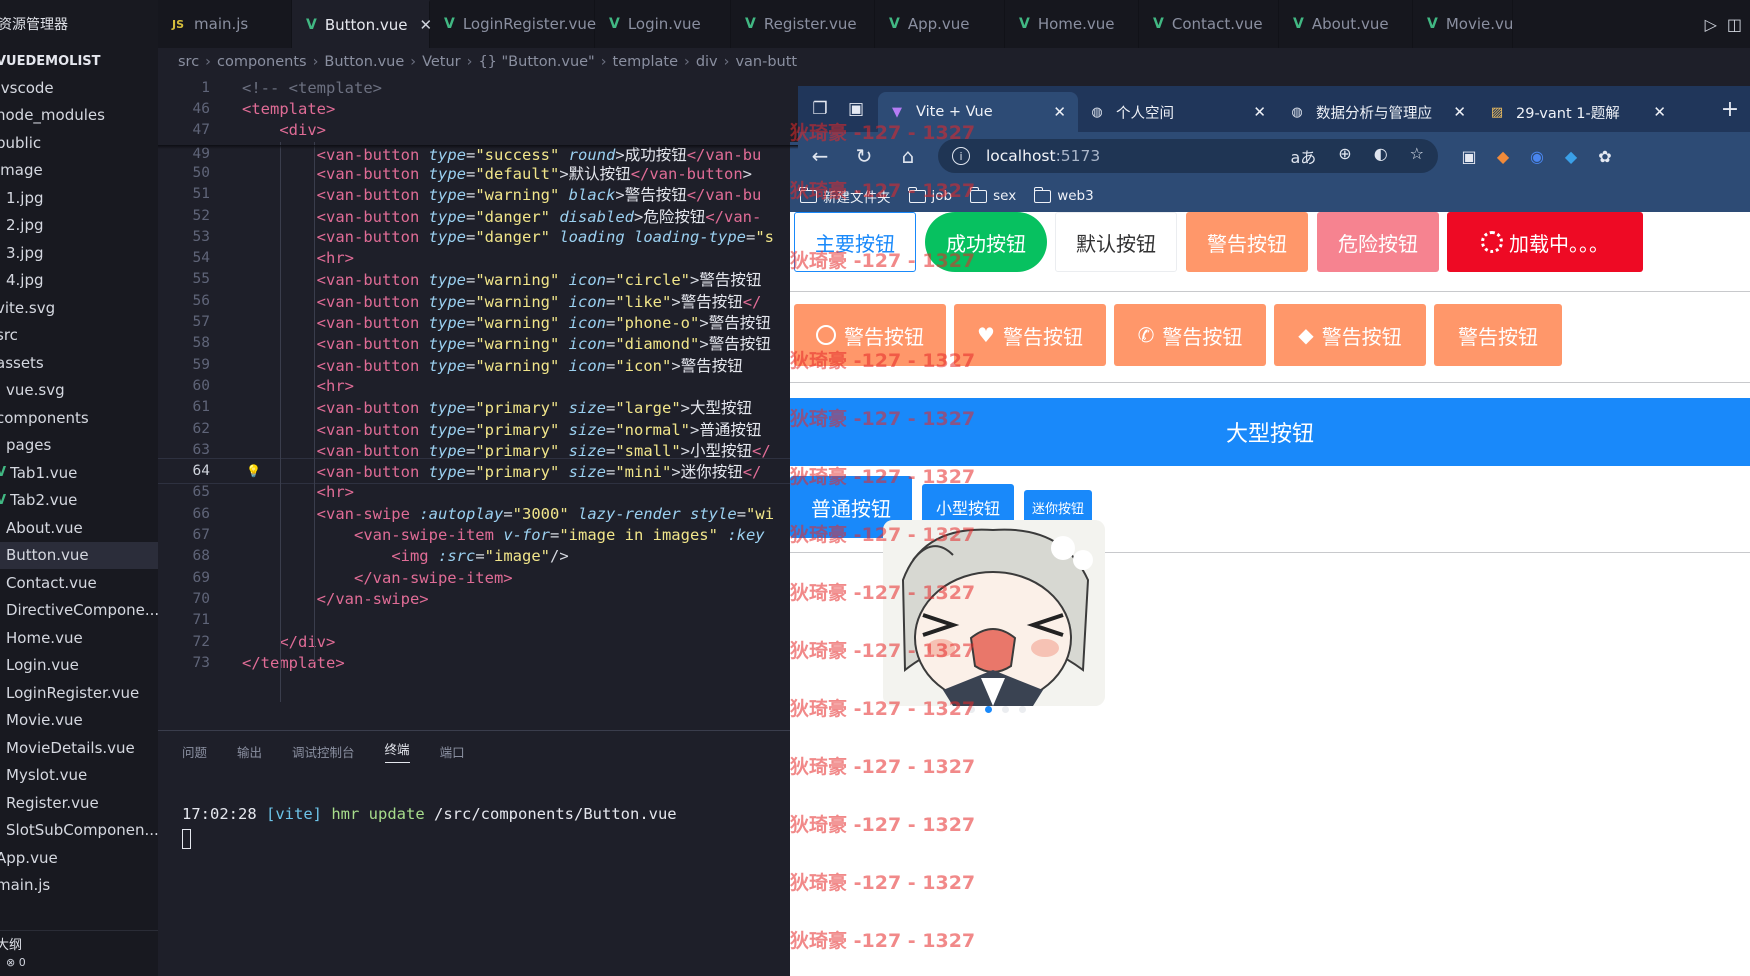  Describe the element at coordinates (1350, 335) in the screenshot. I see `warning-icon-button: ◆ 警告按钮` at that location.